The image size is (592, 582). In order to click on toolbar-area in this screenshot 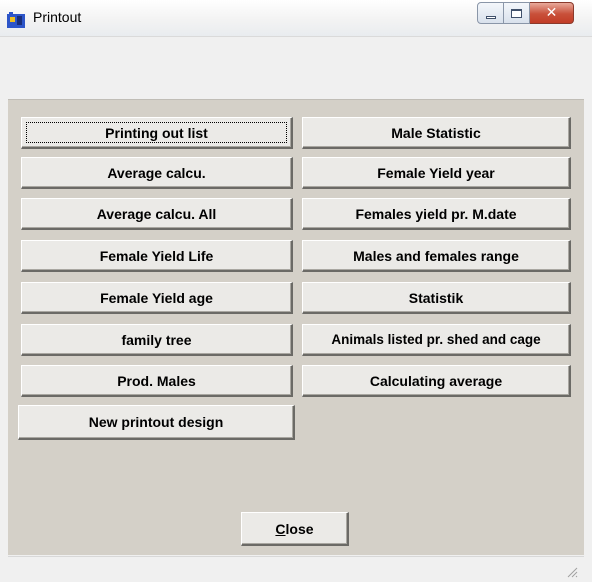, I will do `click(296, 68)`.